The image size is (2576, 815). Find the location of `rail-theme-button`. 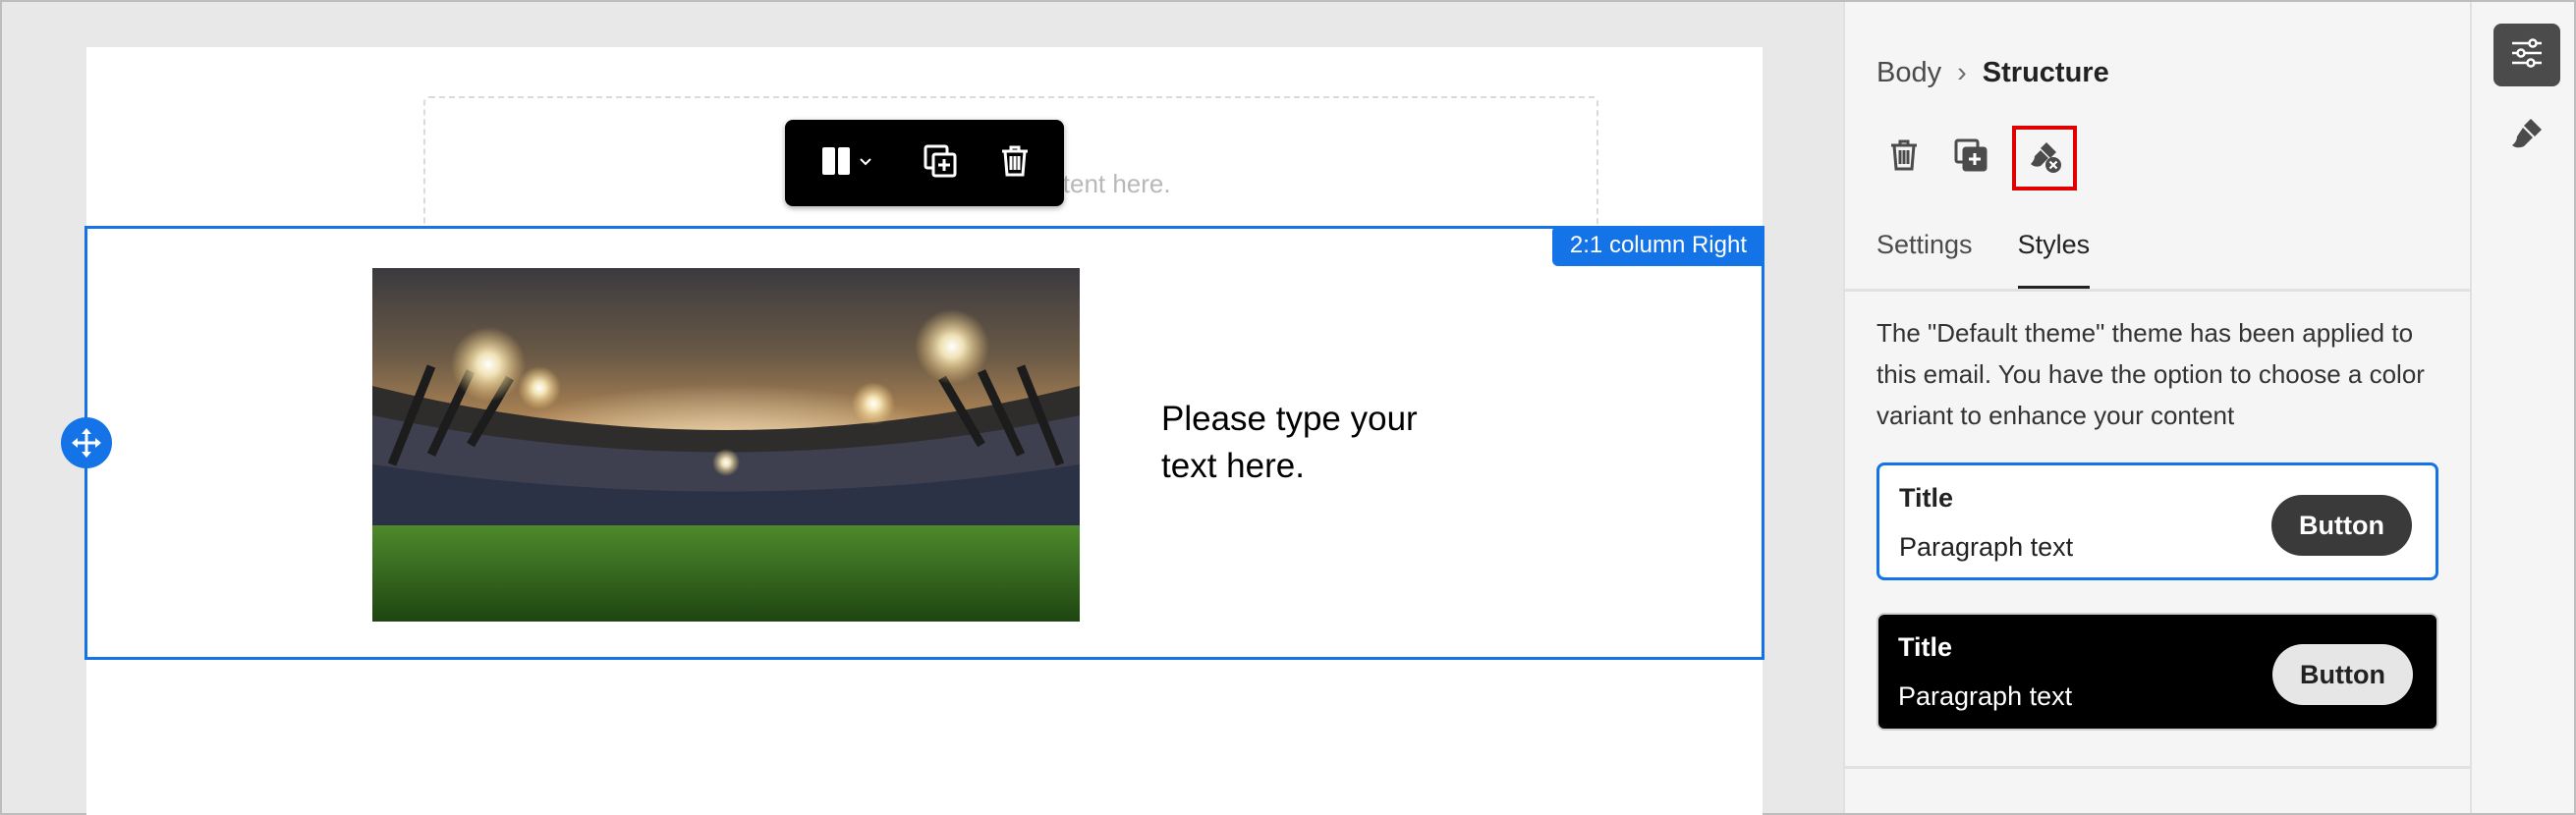

rail-theme-button is located at coordinates (2526, 135).